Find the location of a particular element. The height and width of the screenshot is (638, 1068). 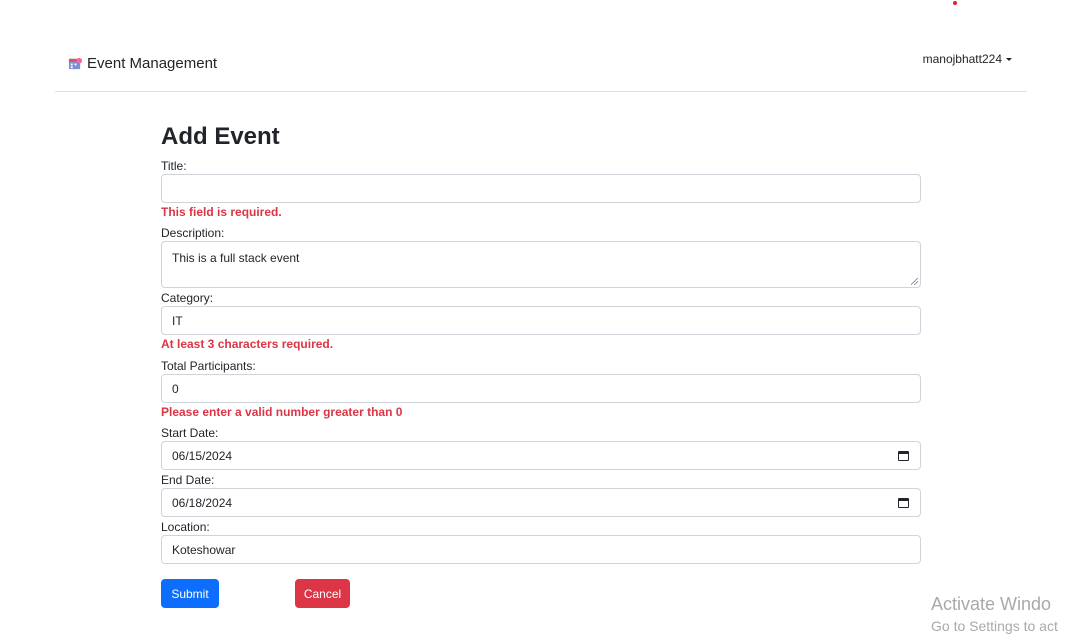

end-date-label: End Date: is located at coordinates (188, 480).